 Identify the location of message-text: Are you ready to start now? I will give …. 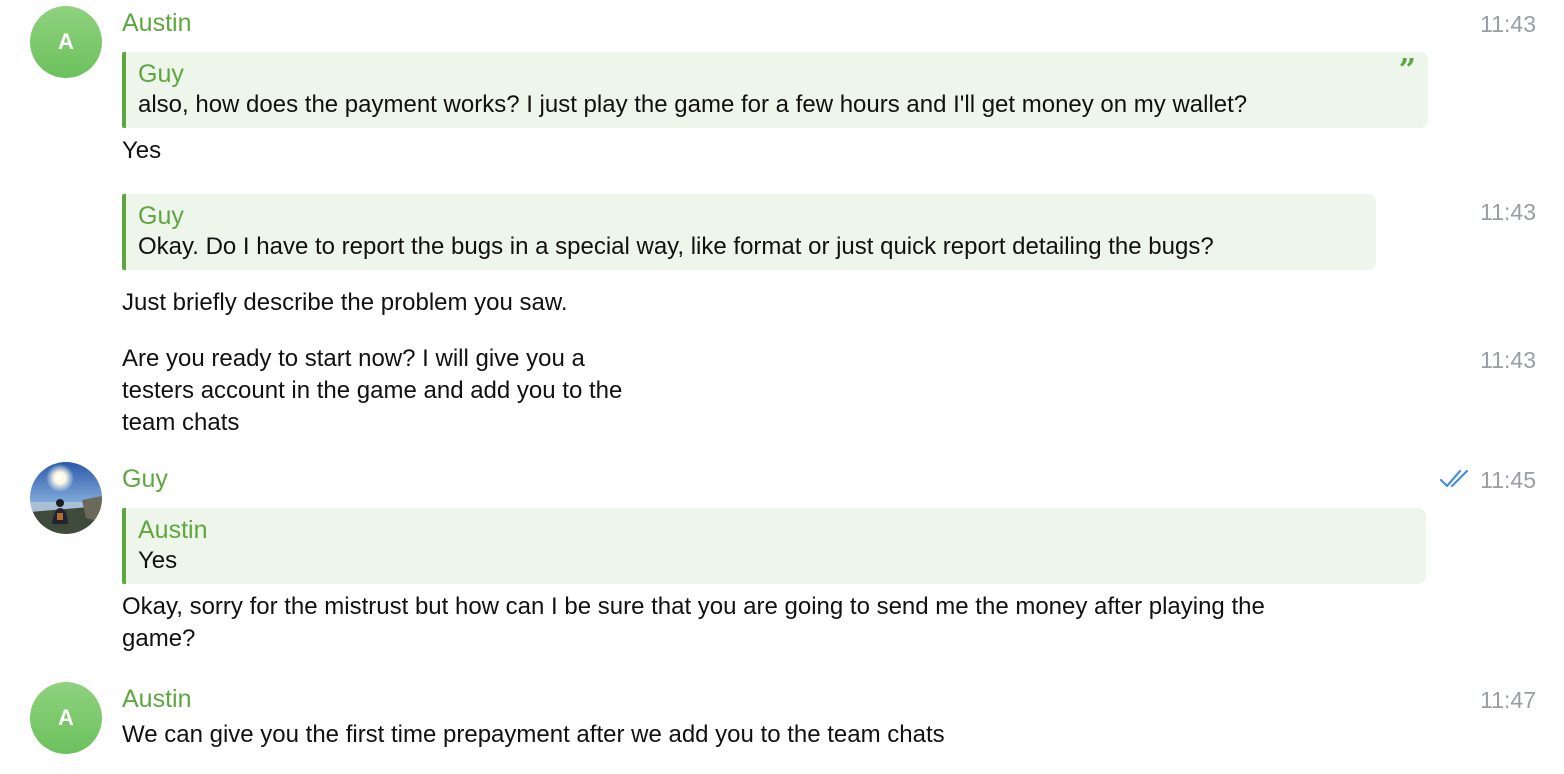
(422, 391).